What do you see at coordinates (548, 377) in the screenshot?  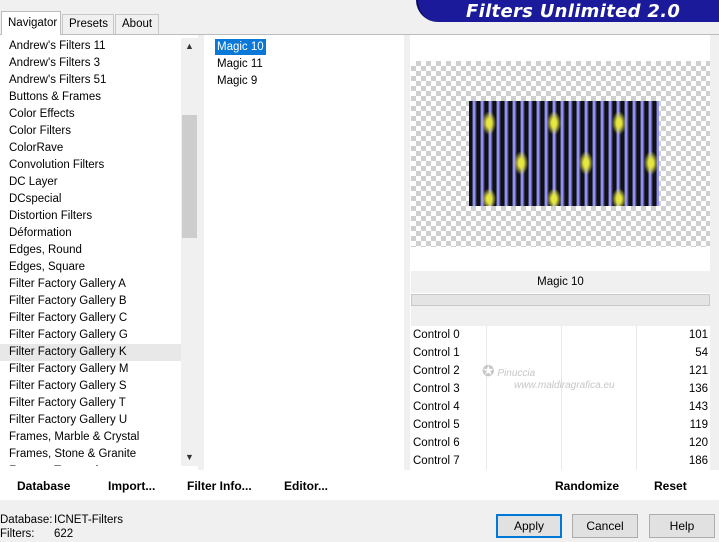 I see `watermark: ✪ Pinuccia www.maldiragrafica.eu` at bounding box center [548, 377].